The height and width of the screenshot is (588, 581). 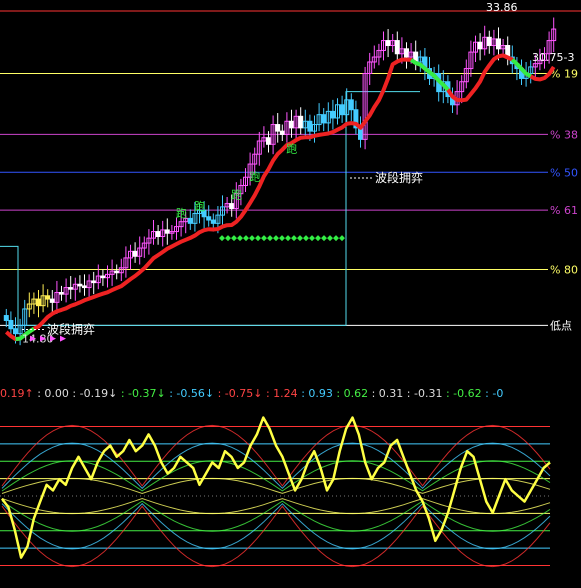 What do you see at coordinates (564, 172) in the screenshot?
I see `fib-level-label: % 50` at bounding box center [564, 172].